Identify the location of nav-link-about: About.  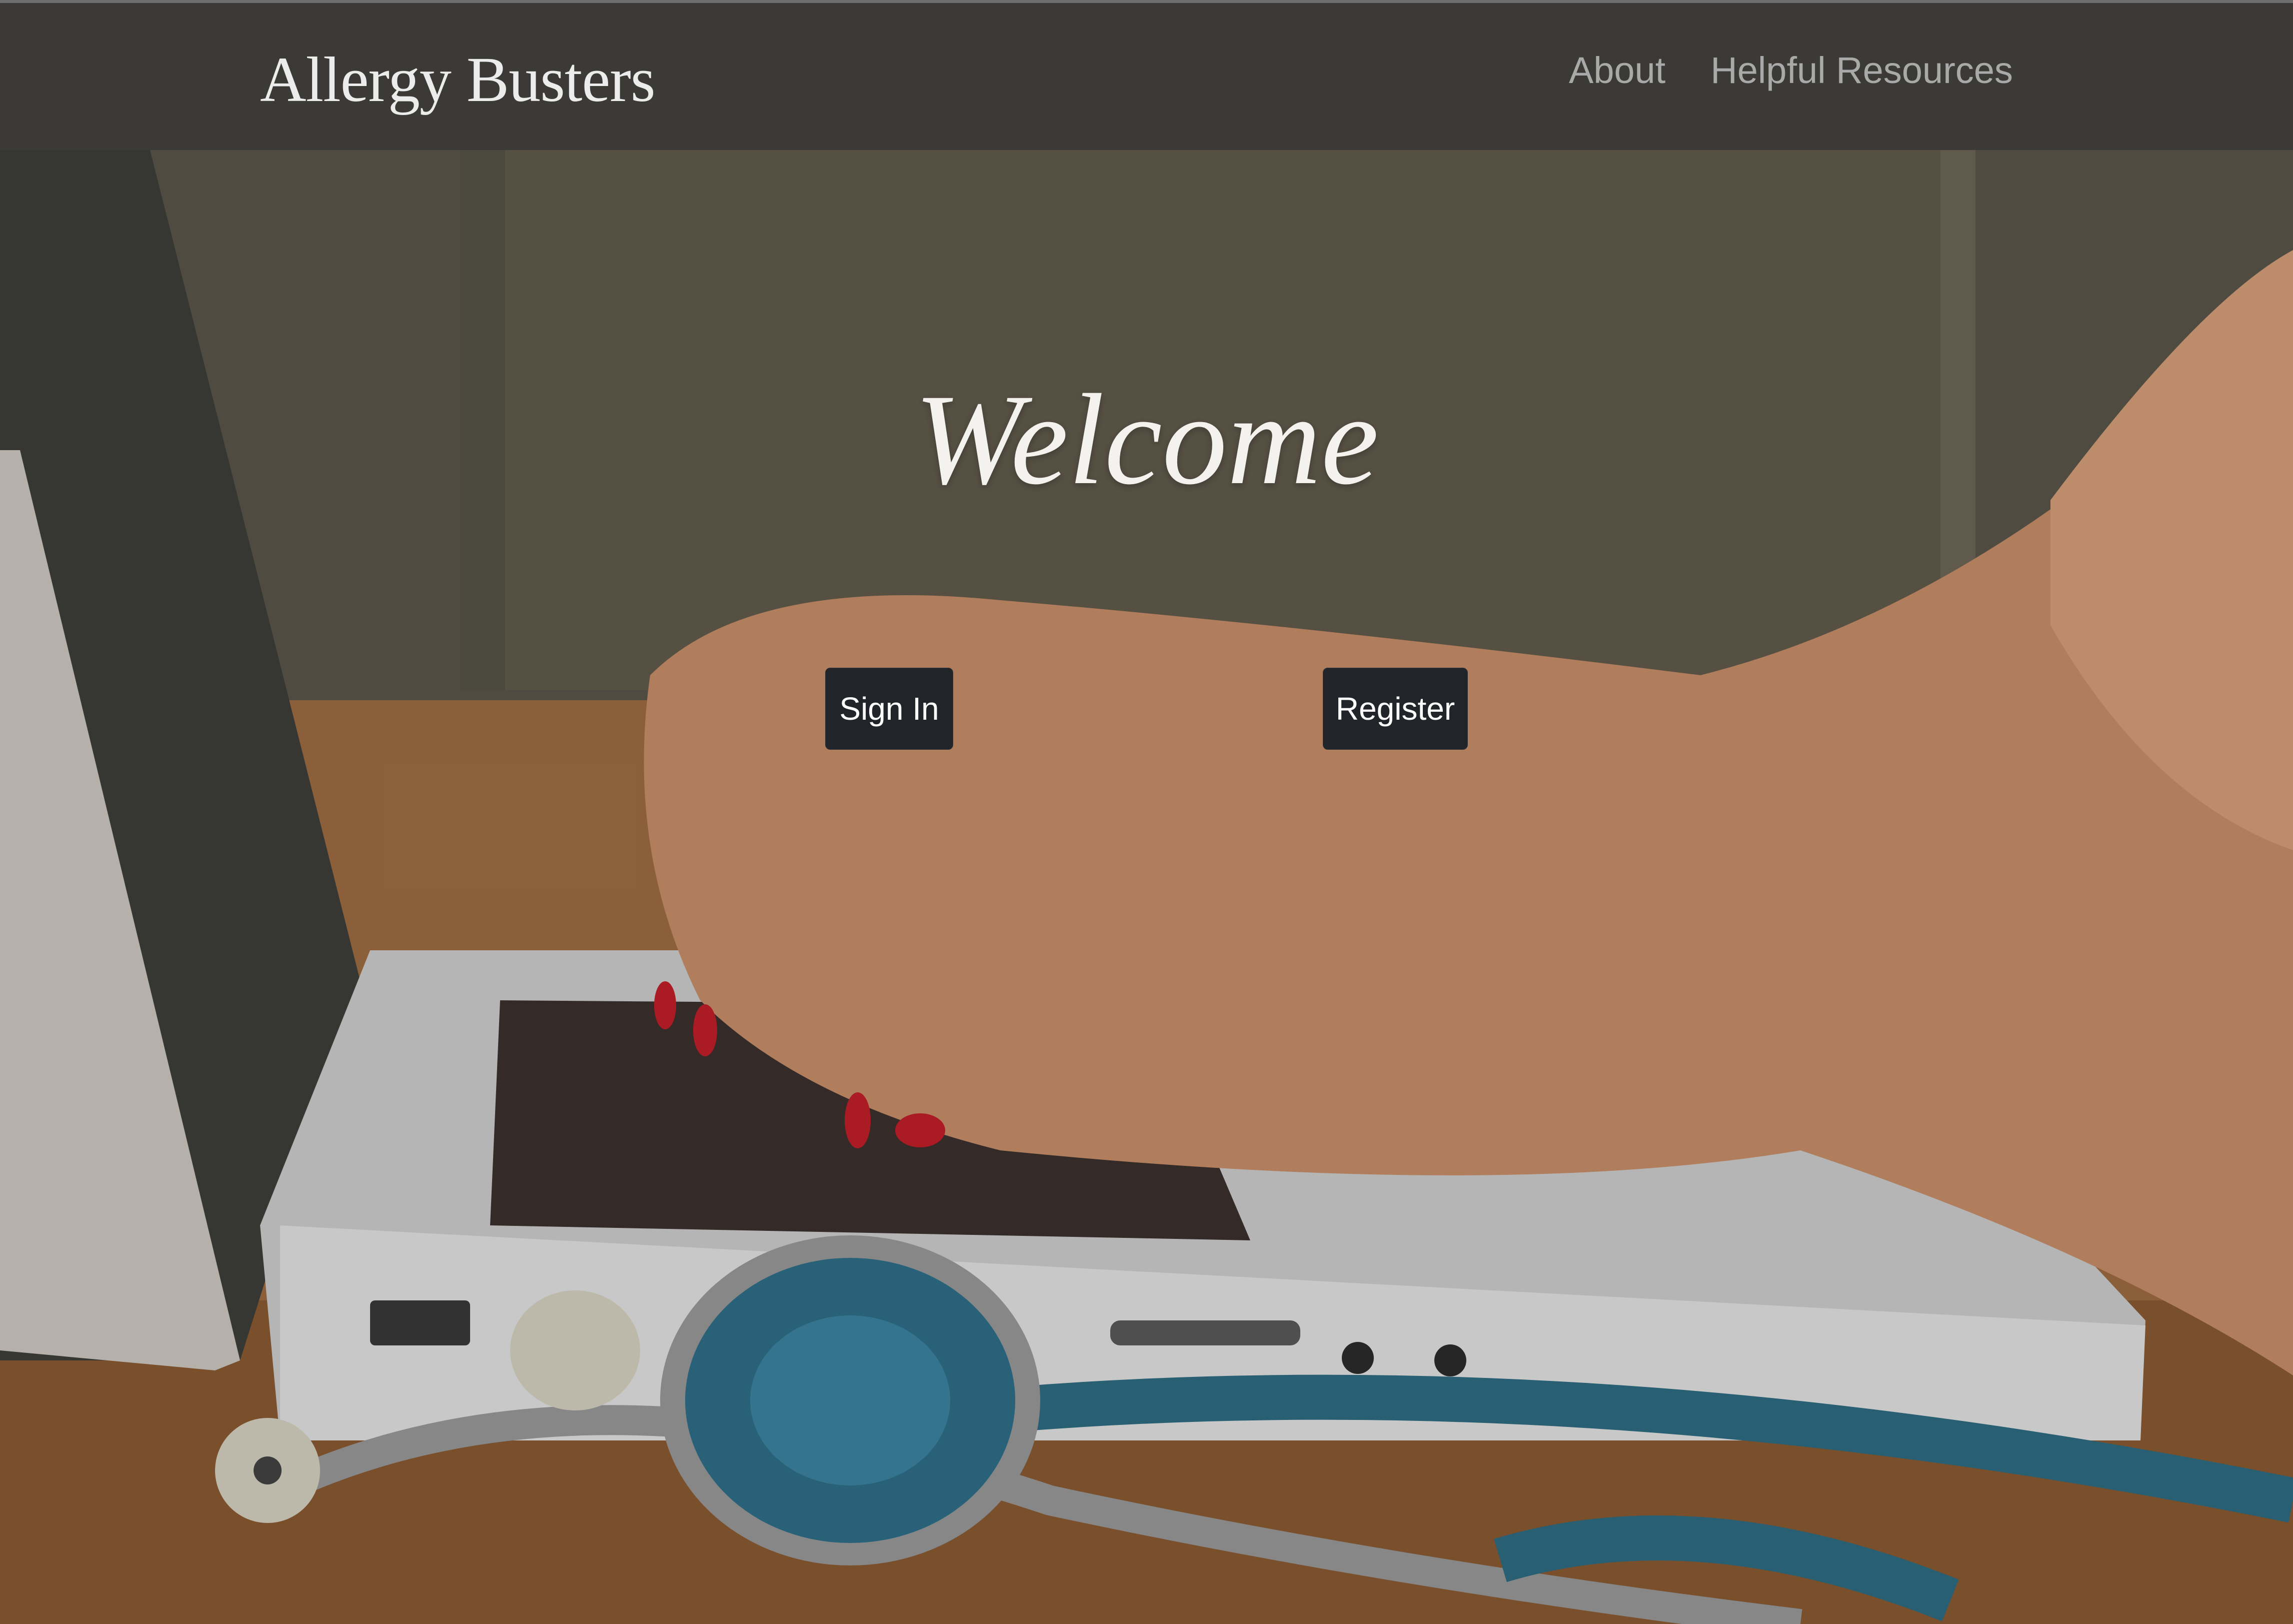
(1617, 70).